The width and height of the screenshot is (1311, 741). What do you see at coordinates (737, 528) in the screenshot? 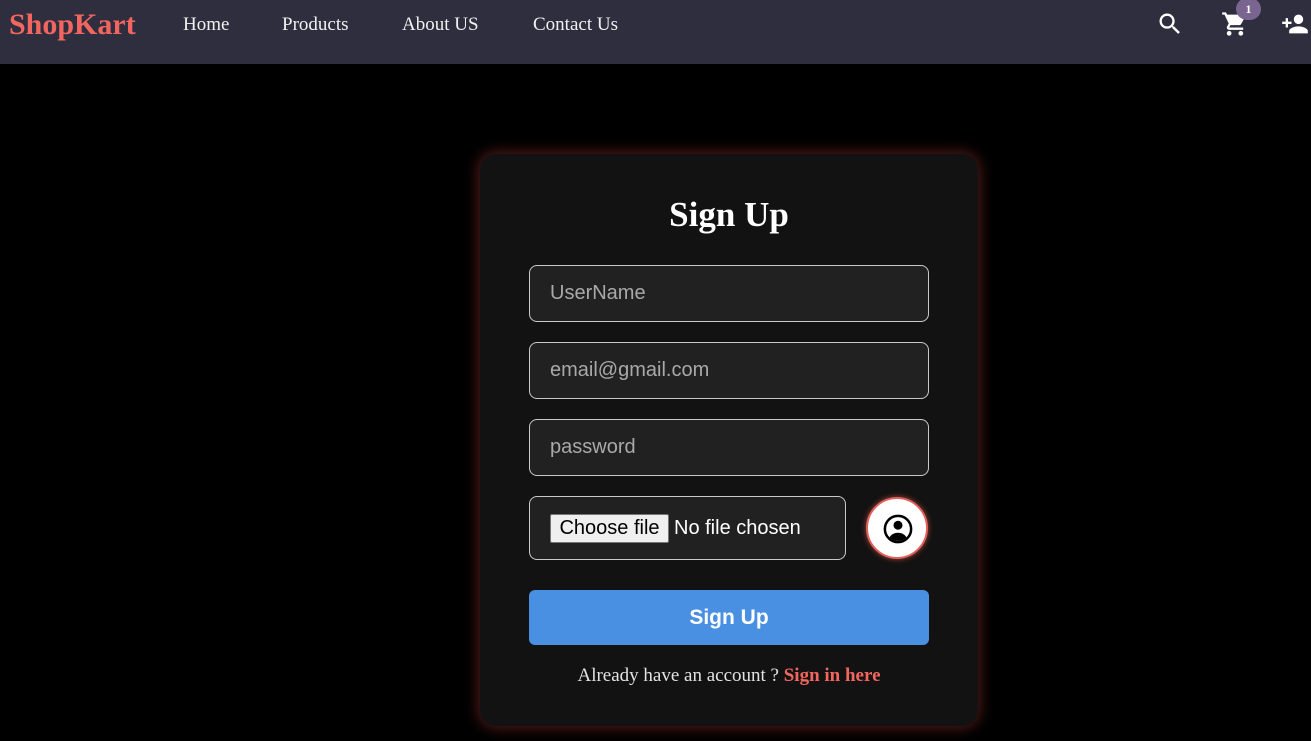
I see `file-status-text: No file chosen` at bounding box center [737, 528].